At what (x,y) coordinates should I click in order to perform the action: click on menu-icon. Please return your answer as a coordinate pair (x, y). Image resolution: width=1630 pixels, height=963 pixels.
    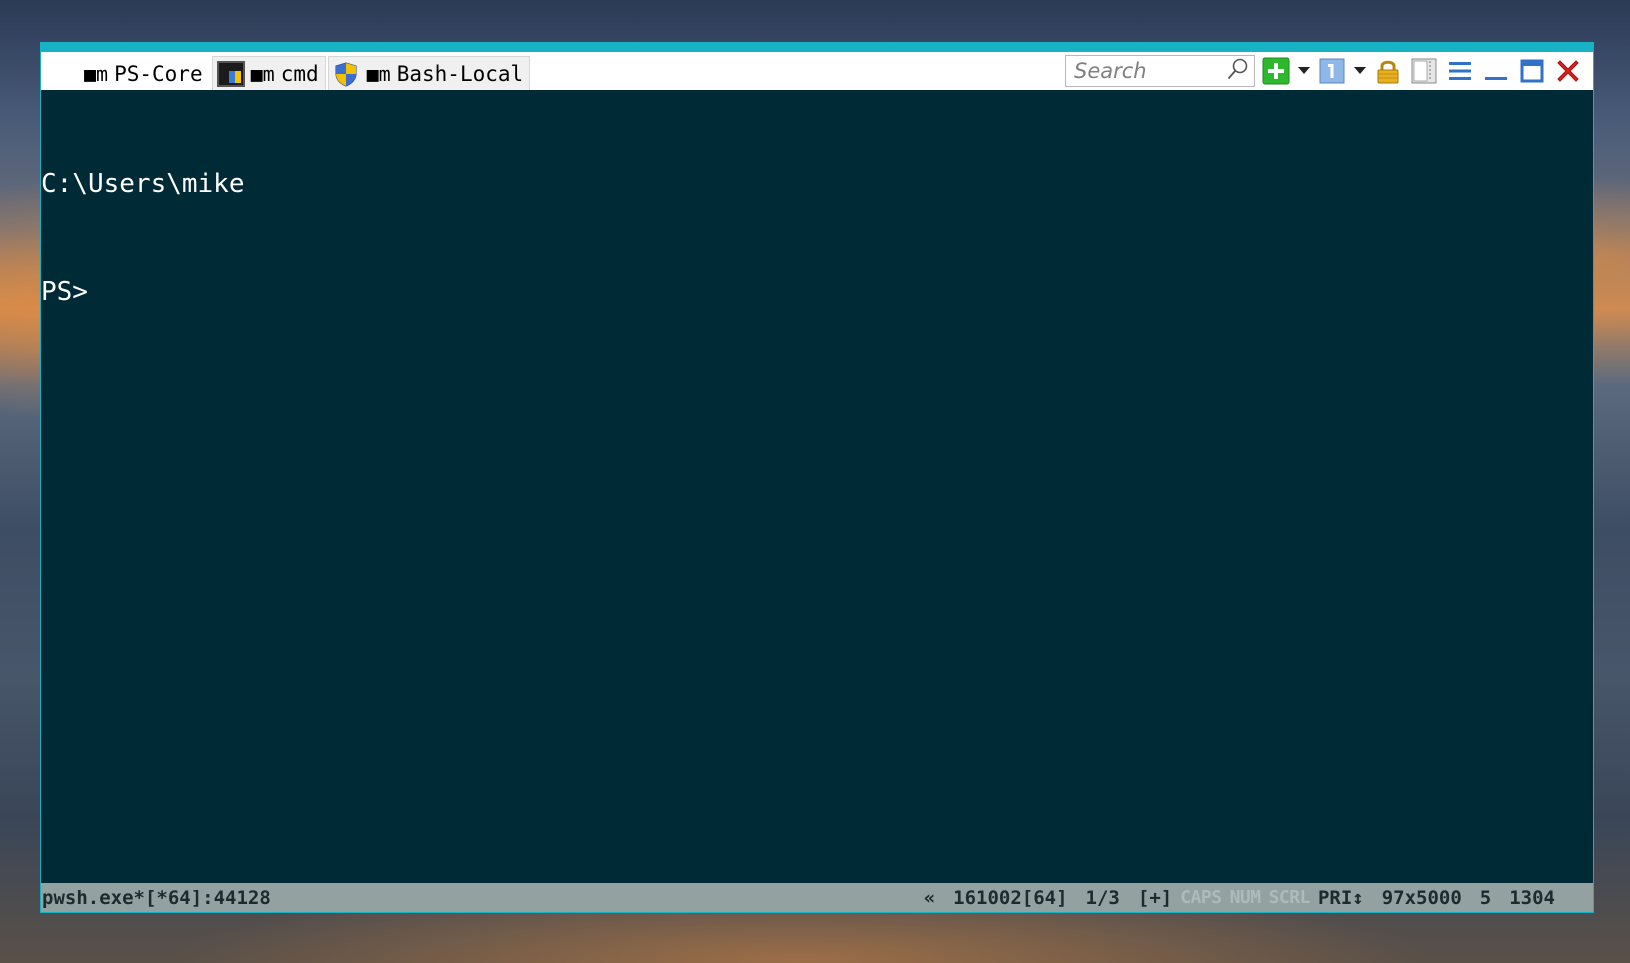
    Looking at the image, I should click on (1460, 71).